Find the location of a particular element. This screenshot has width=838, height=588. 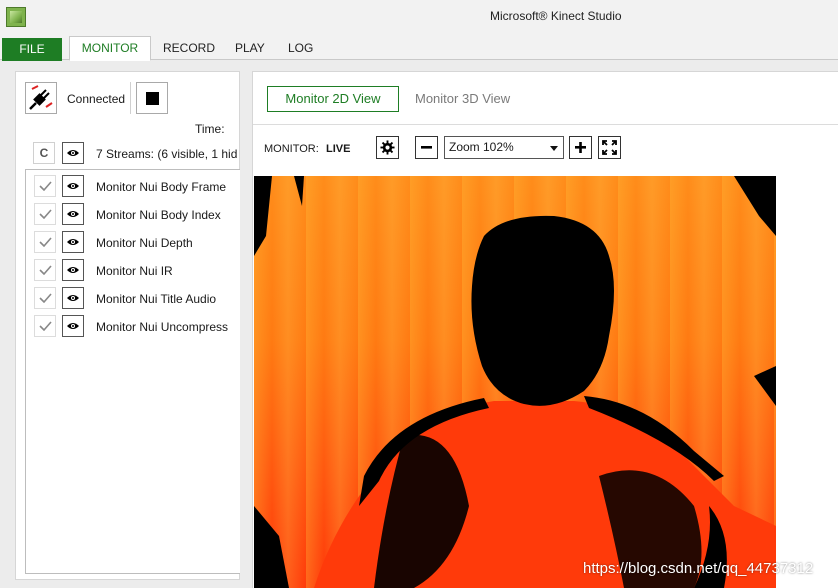

view-settings-button is located at coordinates (387, 147).